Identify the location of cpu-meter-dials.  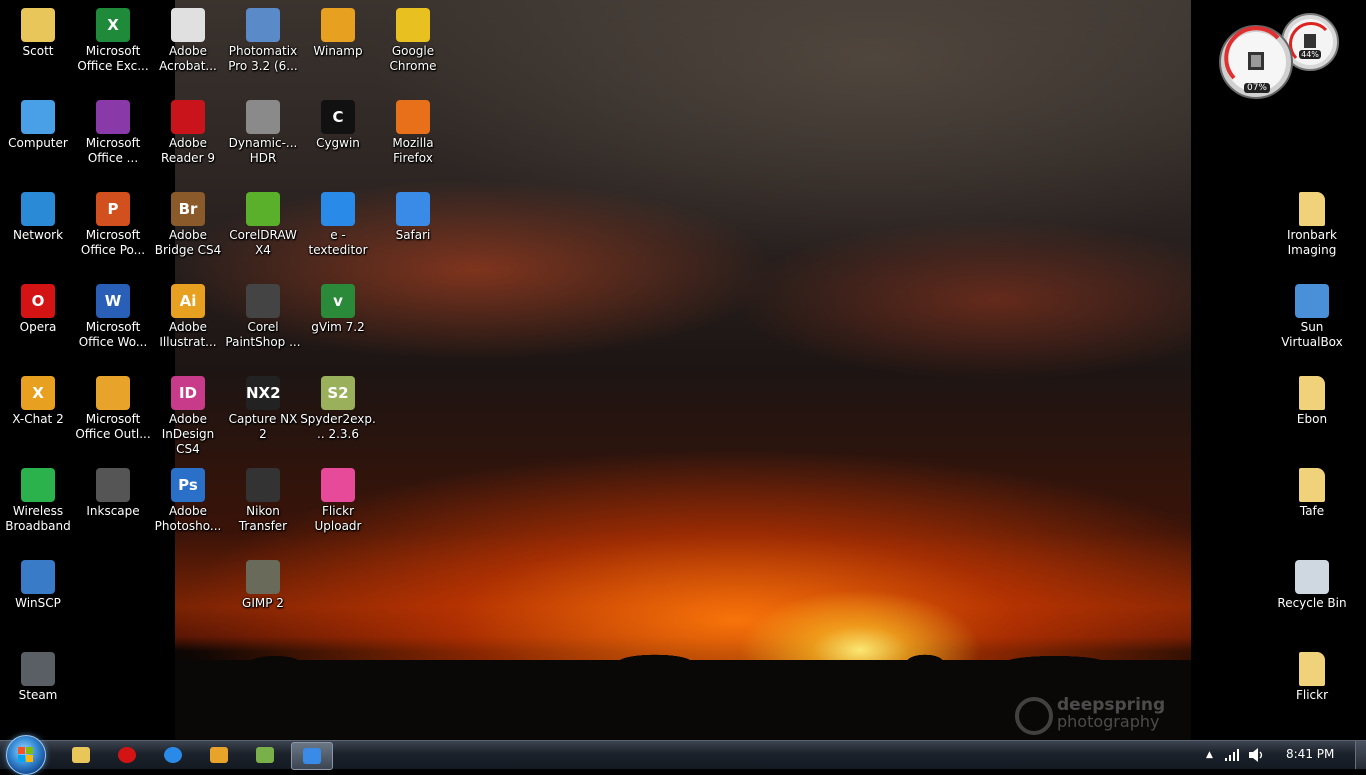
(1279, 56).